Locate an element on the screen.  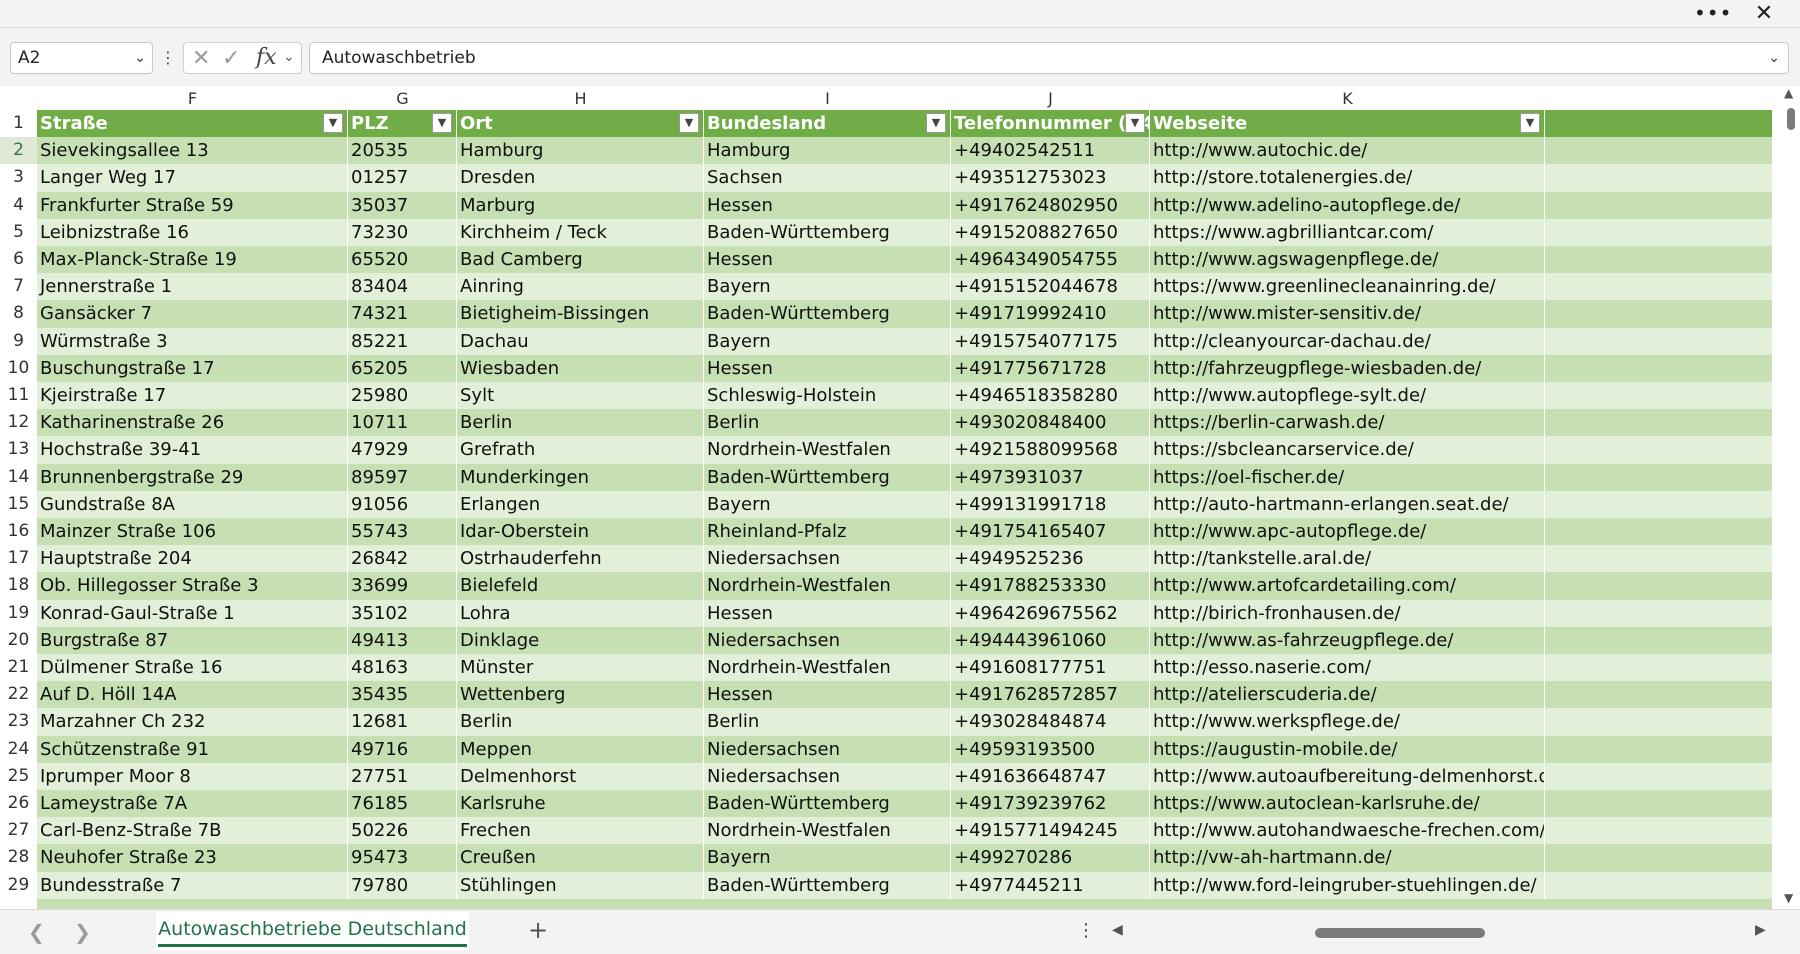
table-cell: http://www.adelino-autopflege.de/ is located at coordinates (1347, 205).